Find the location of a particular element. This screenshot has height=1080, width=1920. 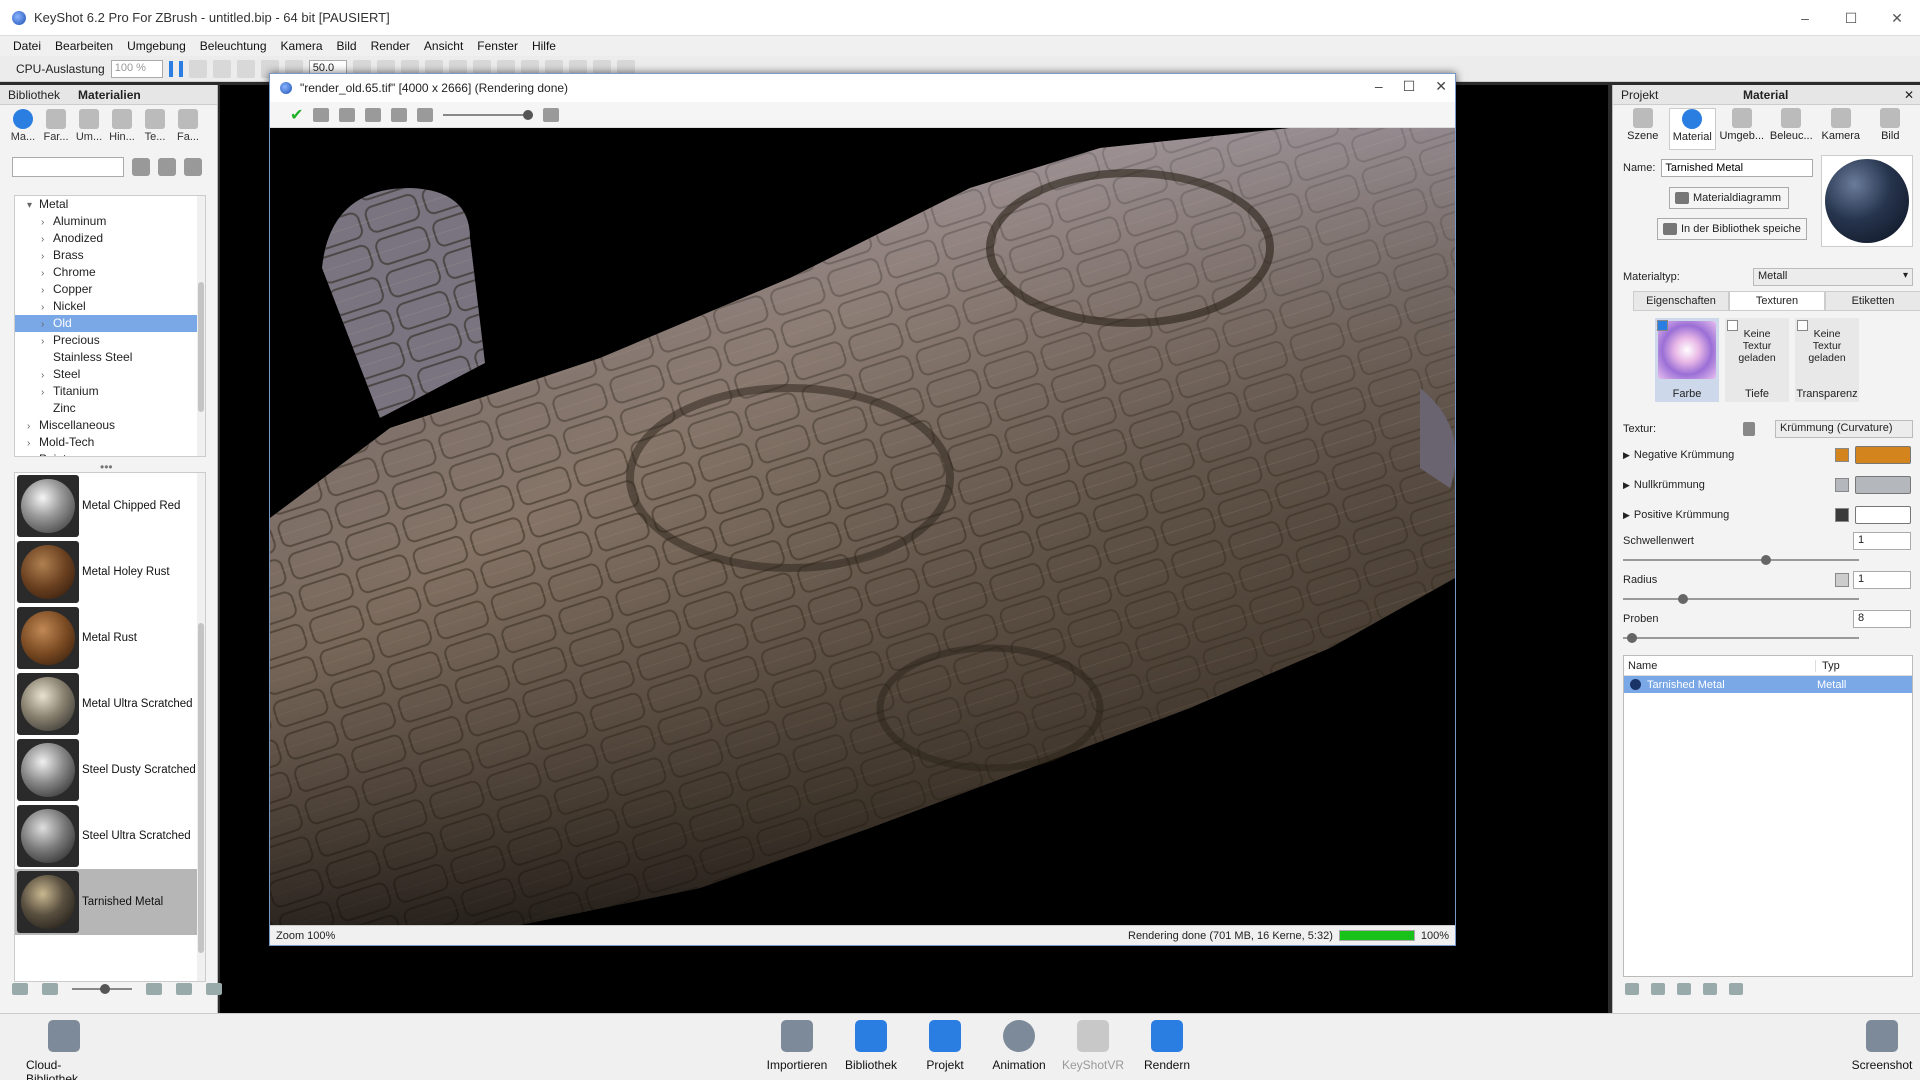

minimize-button: – is located at coordinates (1805, 18).